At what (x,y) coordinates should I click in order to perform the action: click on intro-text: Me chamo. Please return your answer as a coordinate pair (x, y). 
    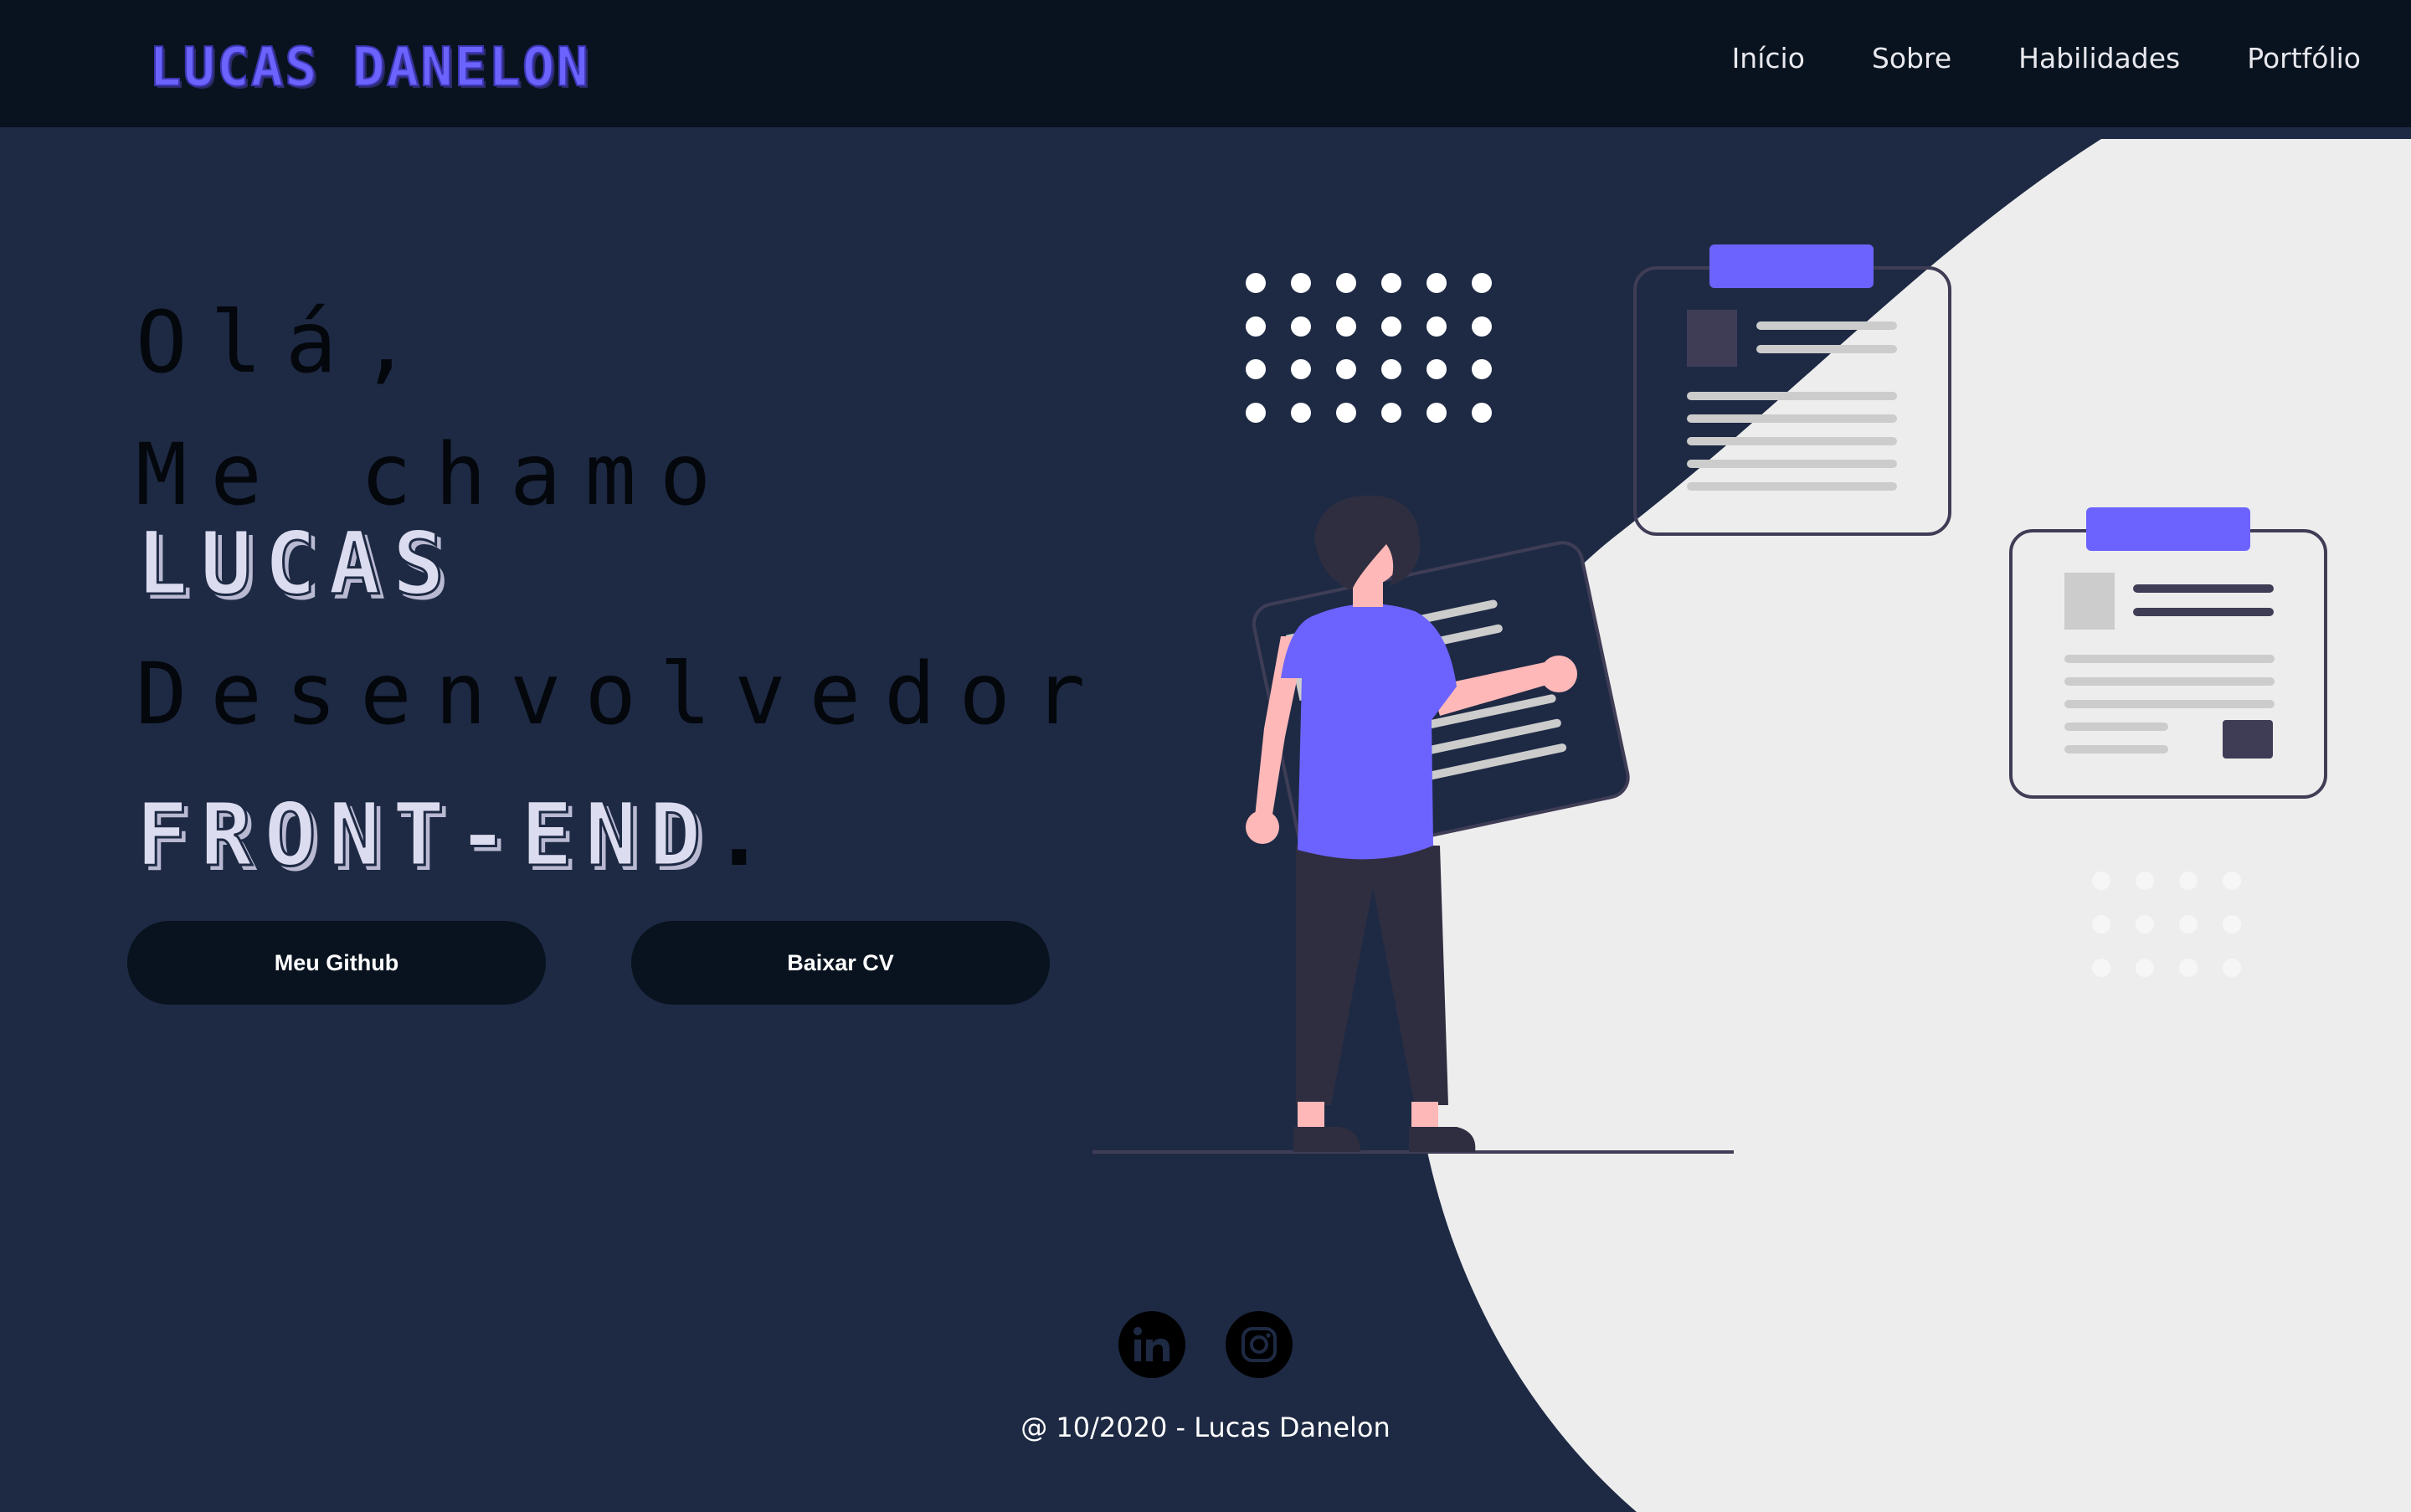
    Looking at the image, I should click on (435, 475).